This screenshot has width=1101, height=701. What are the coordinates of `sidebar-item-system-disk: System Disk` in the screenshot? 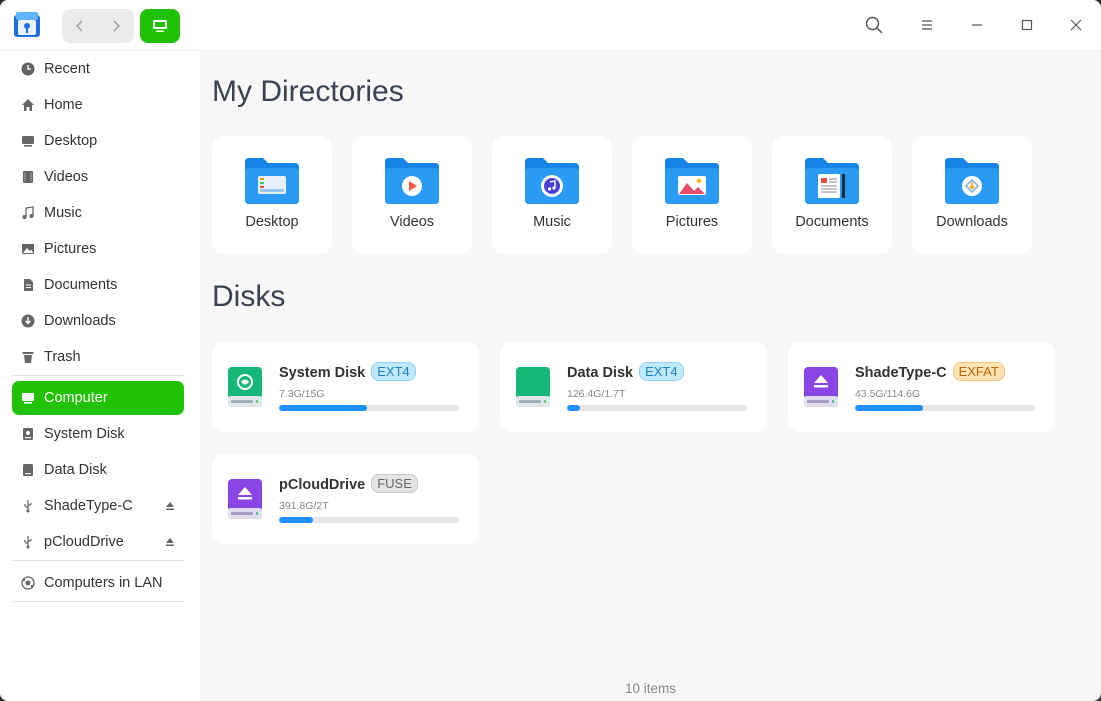 It's located at (98, 434).